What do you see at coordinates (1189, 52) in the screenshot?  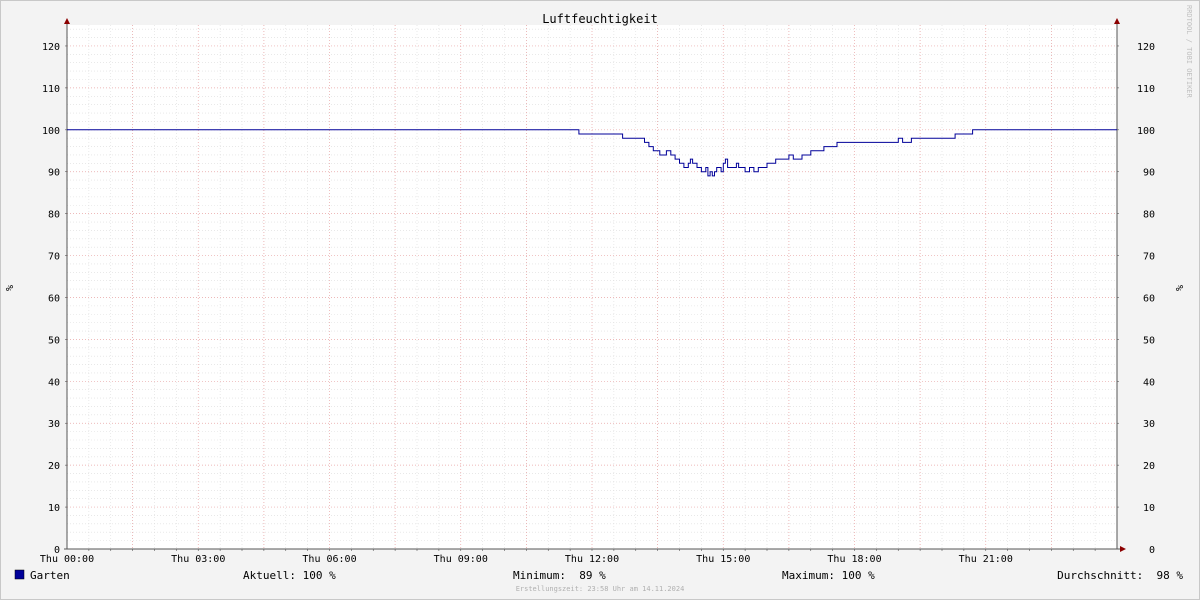 I see `watermark: RRDTOOL / TOBI OETIKER` at bounding box center [1189, 52].